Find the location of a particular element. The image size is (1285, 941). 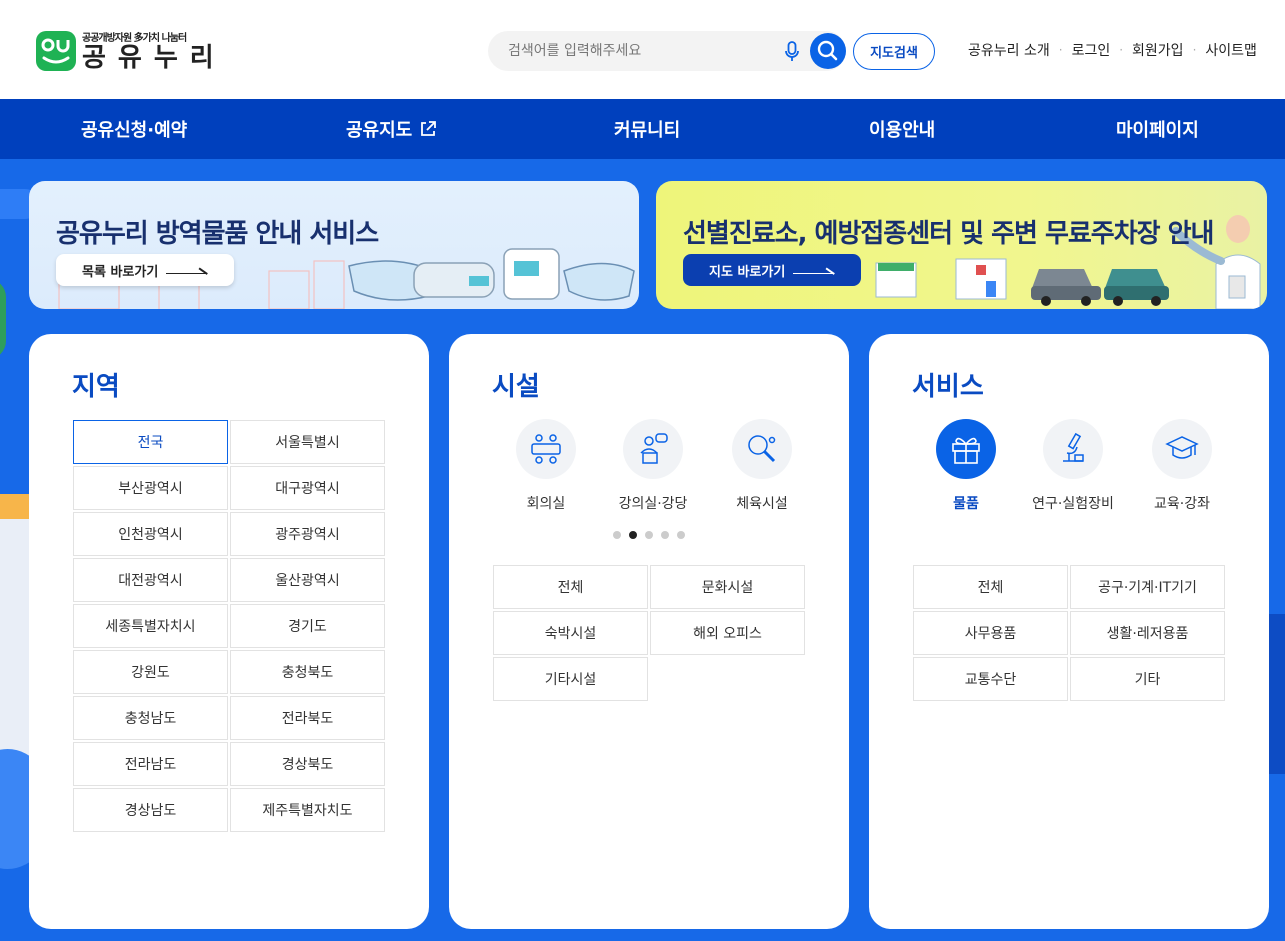

carousel-pagination is located at coordinates (649, 535).